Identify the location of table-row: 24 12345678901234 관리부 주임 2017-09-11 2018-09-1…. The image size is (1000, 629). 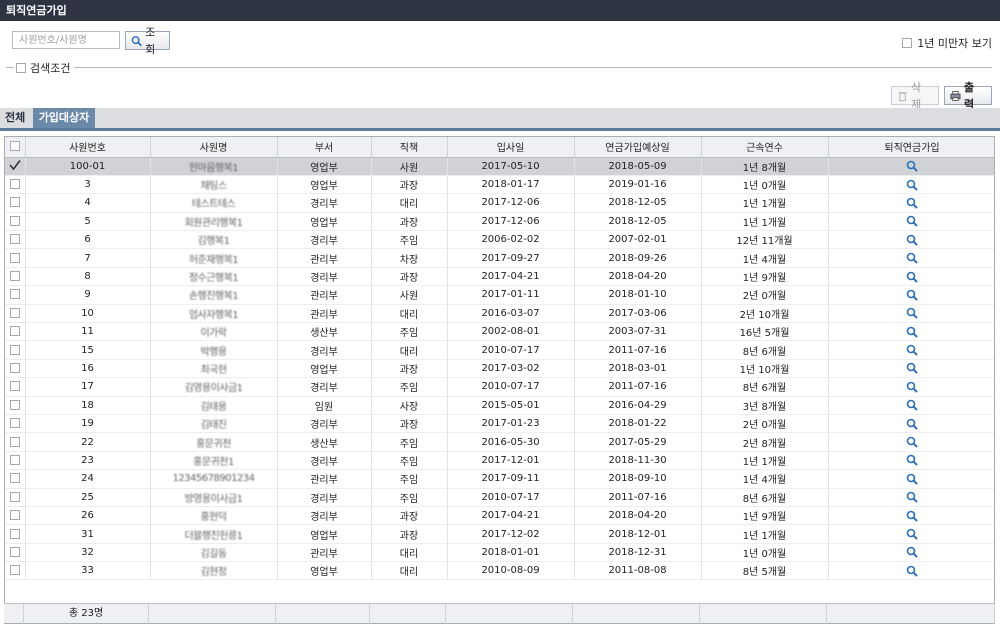
(499, 479).